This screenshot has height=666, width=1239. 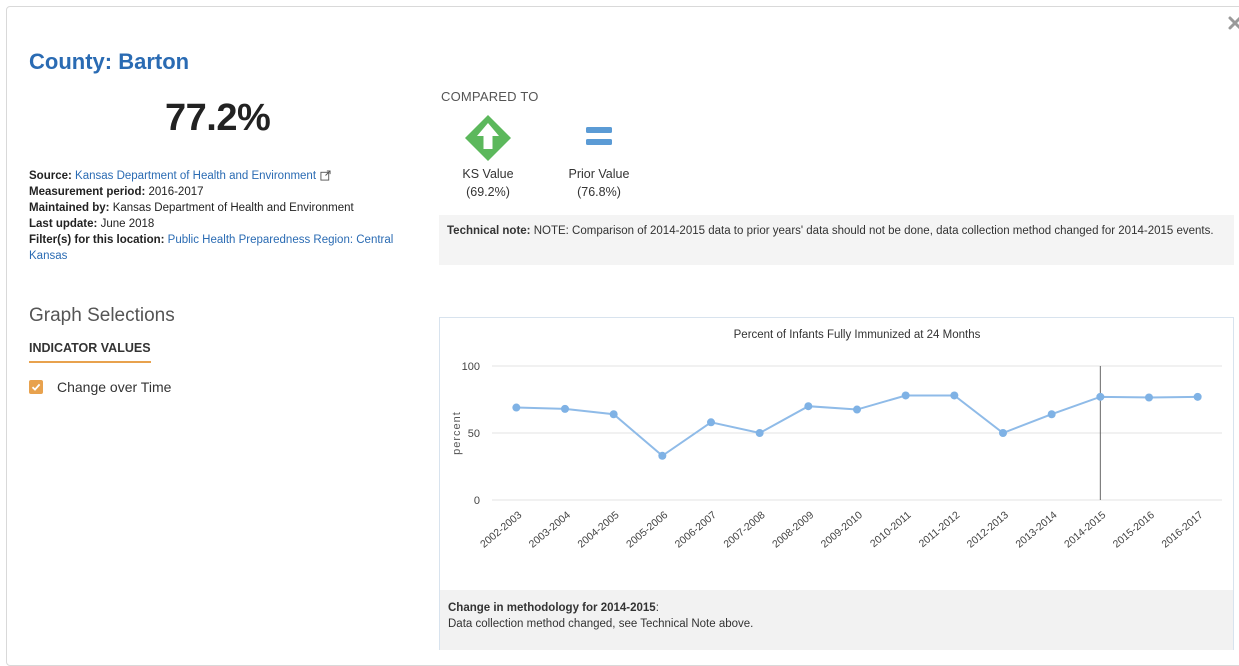 What do you see at coordinates (102, 315) in the screenshot?
I see `graph-selections-heading: Graph Selections` at bounding box center [102, 315].